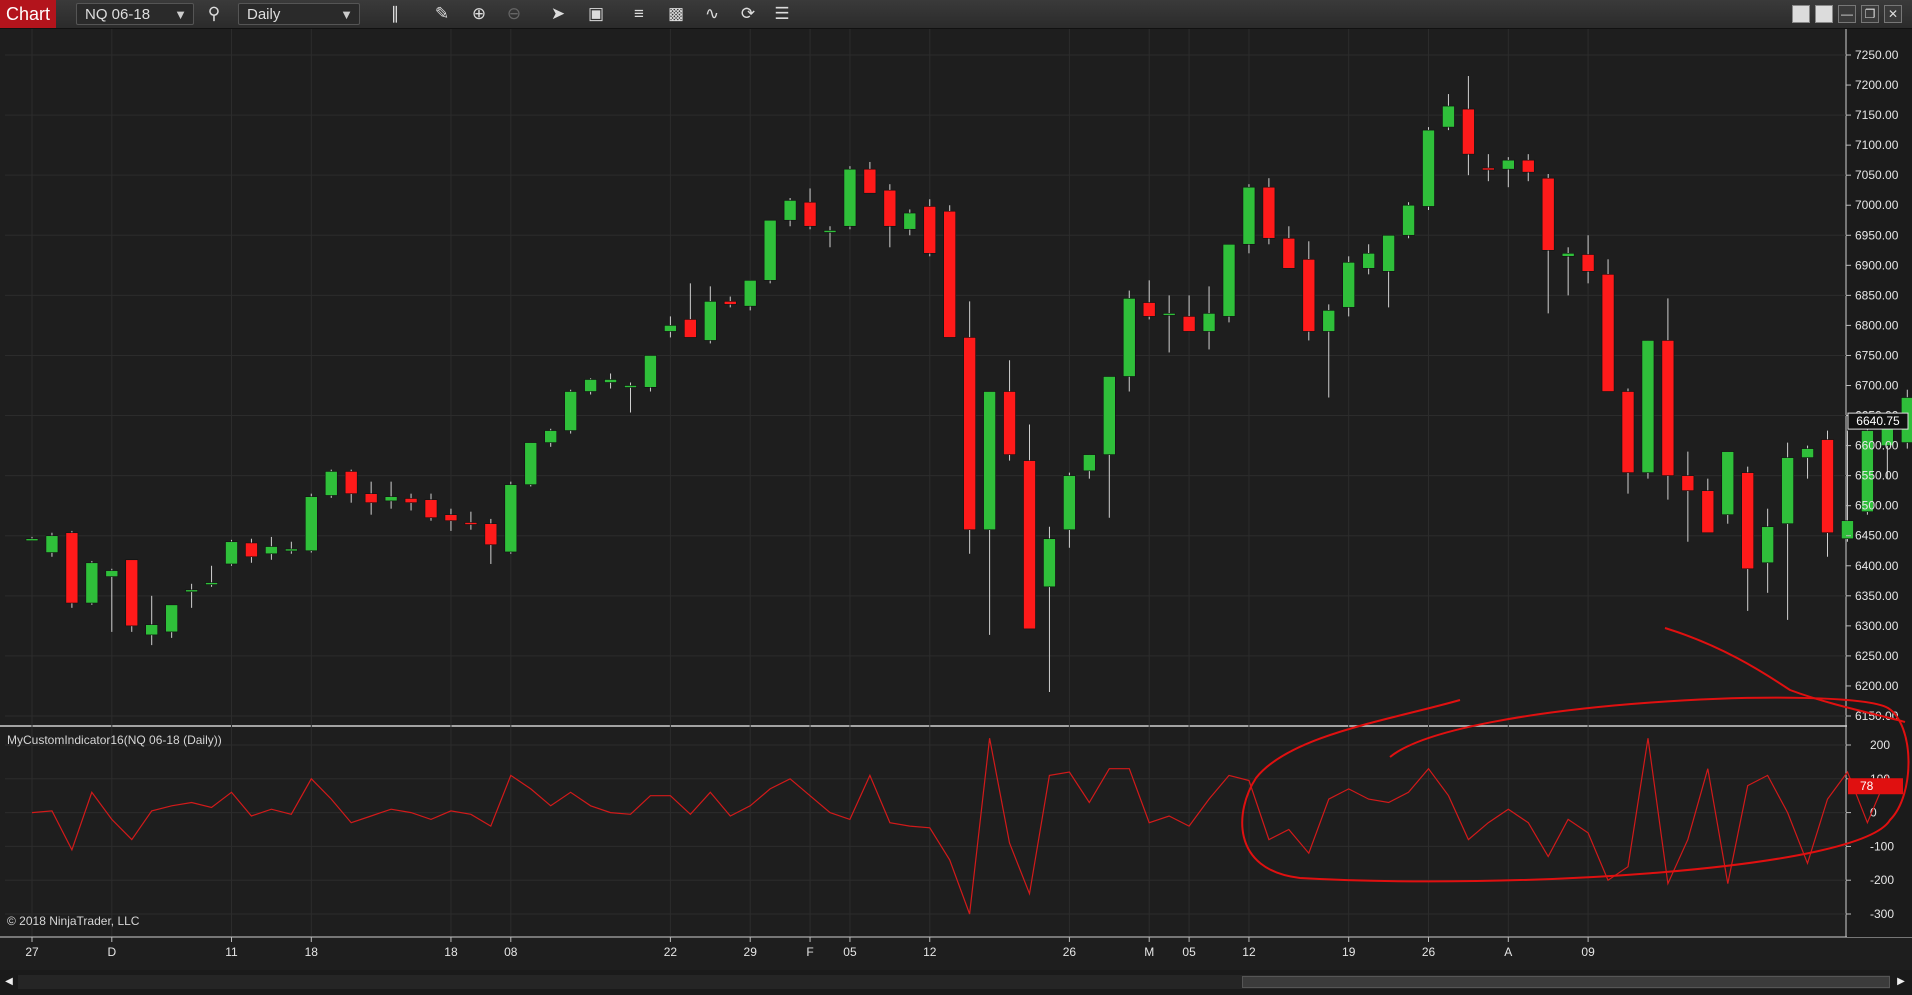 The width and height of the screenshot is (1912, 995). Describe the element at coordinates (231, 952) in the screenshot. I see `time-tick-label: 11` at that location.